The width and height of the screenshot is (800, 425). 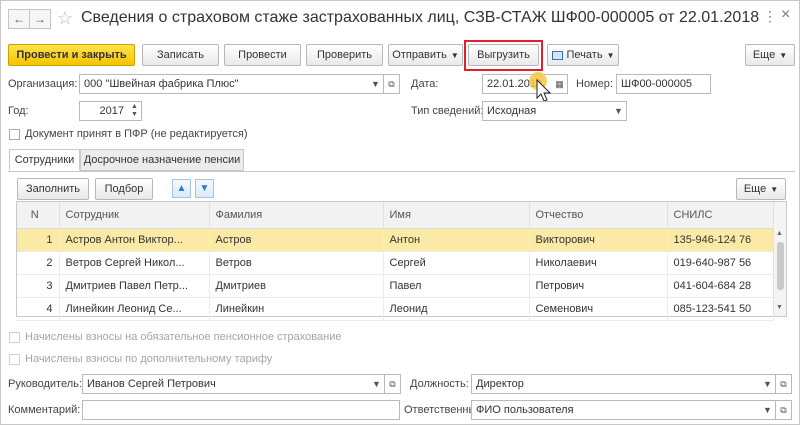 I want to click on responsible-field: ФИО пользователя, so click(x=616, y=410).